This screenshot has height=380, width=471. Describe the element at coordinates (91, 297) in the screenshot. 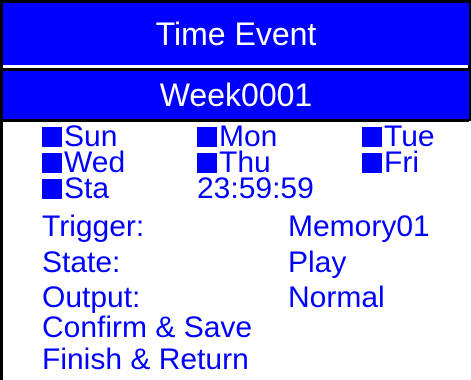

I see `output-label: Output:` at that location.